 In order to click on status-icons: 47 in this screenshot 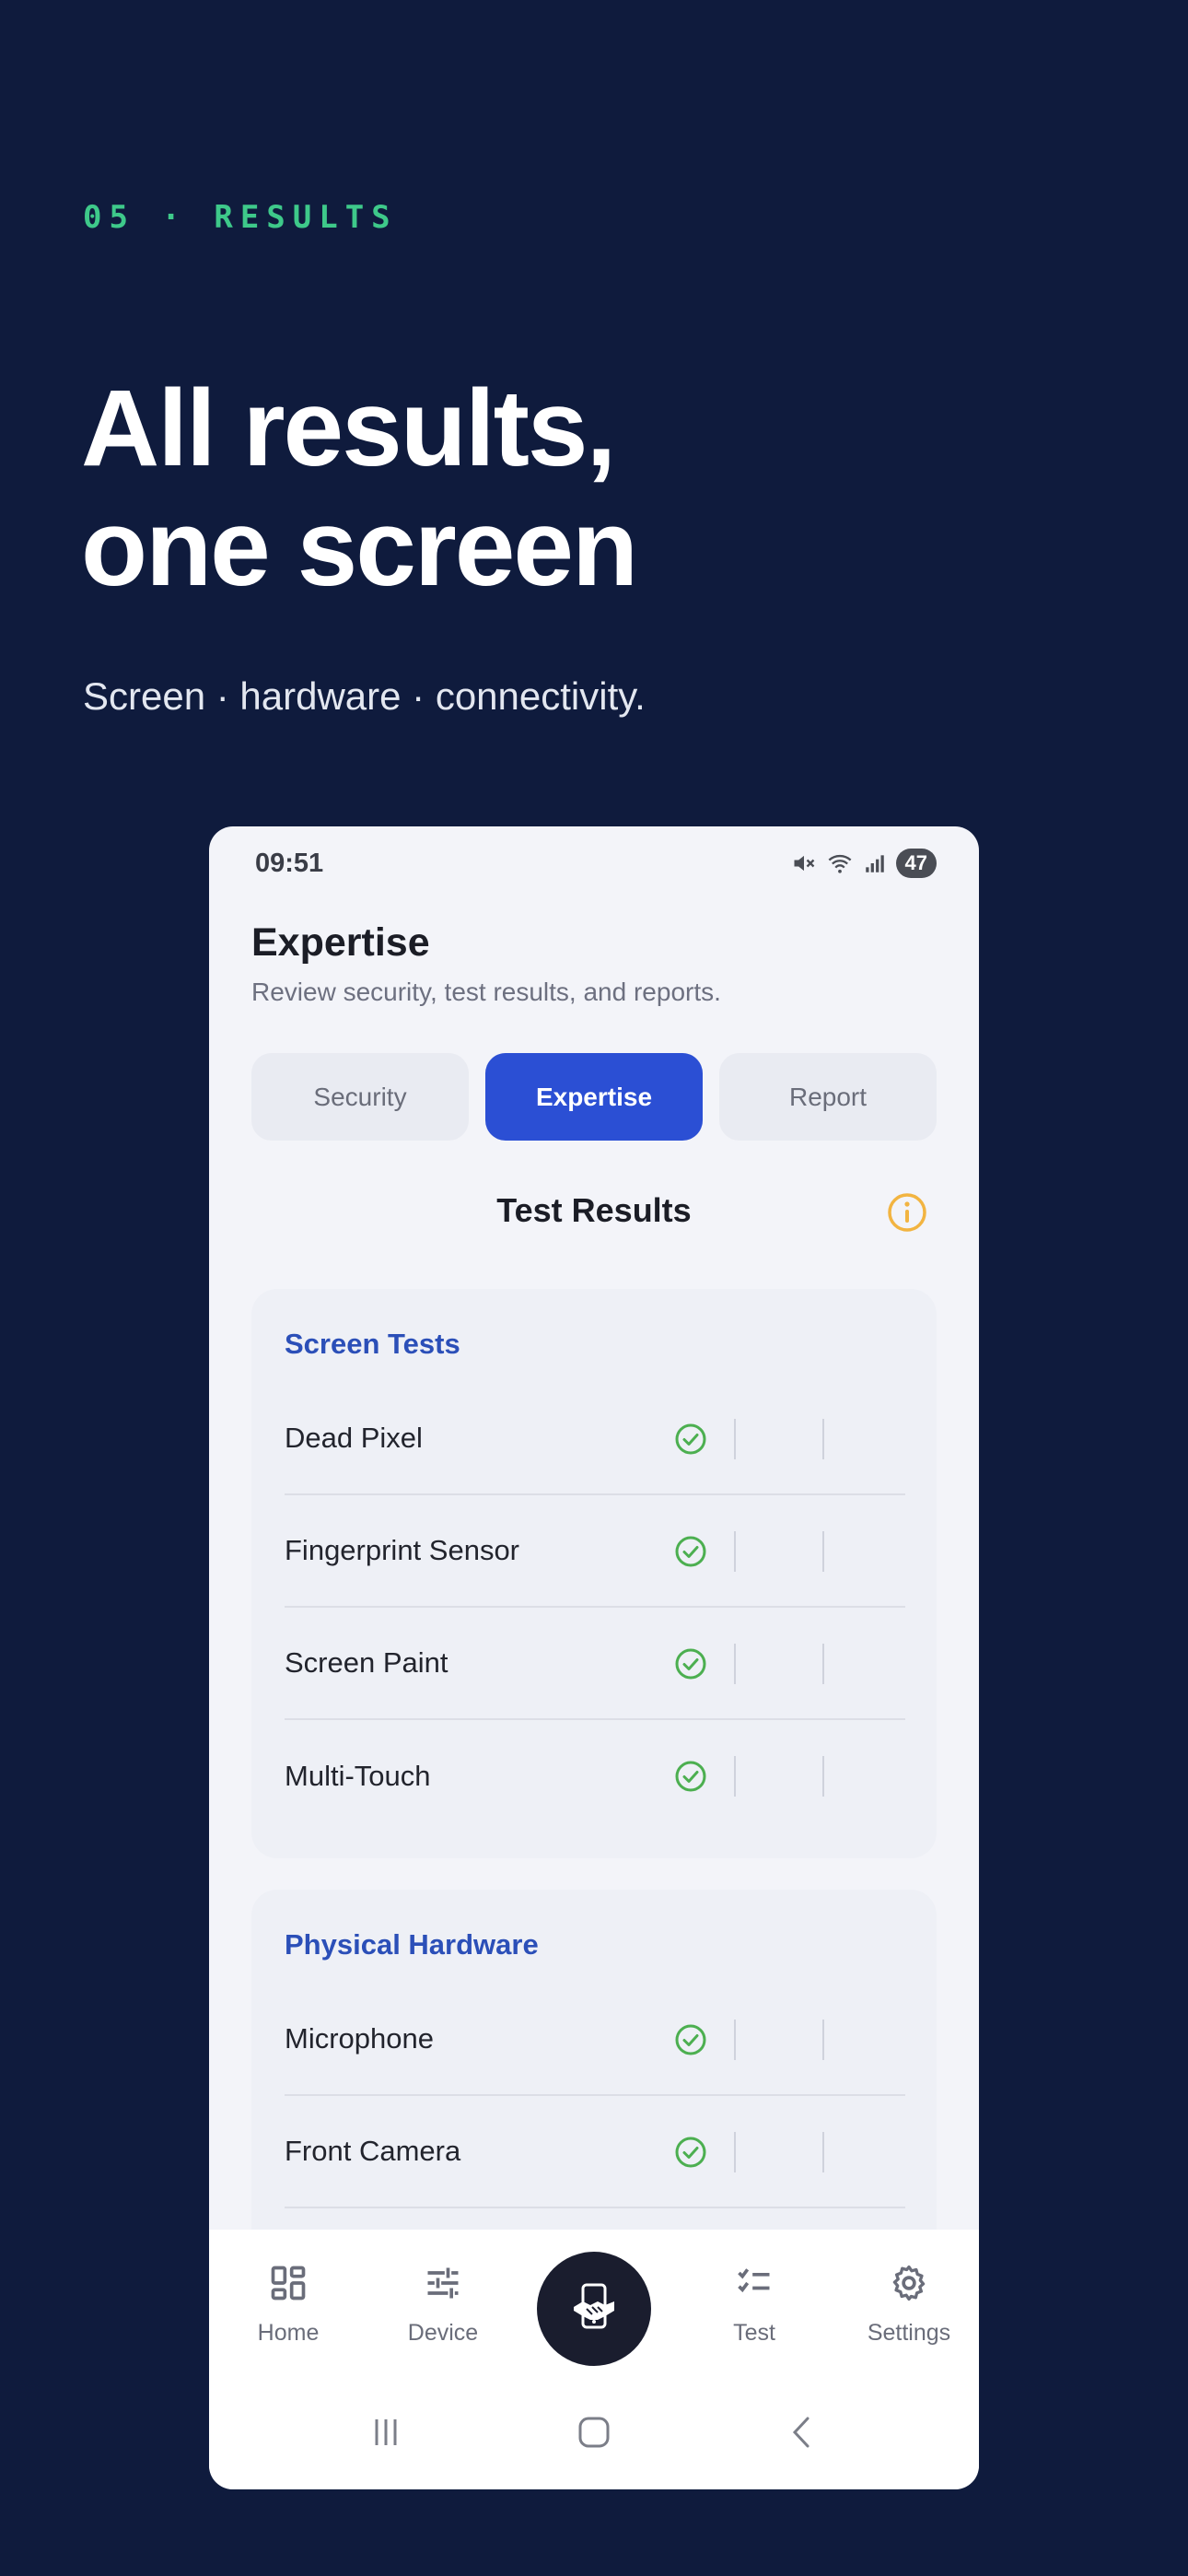, I will do `click(864, 863)`.